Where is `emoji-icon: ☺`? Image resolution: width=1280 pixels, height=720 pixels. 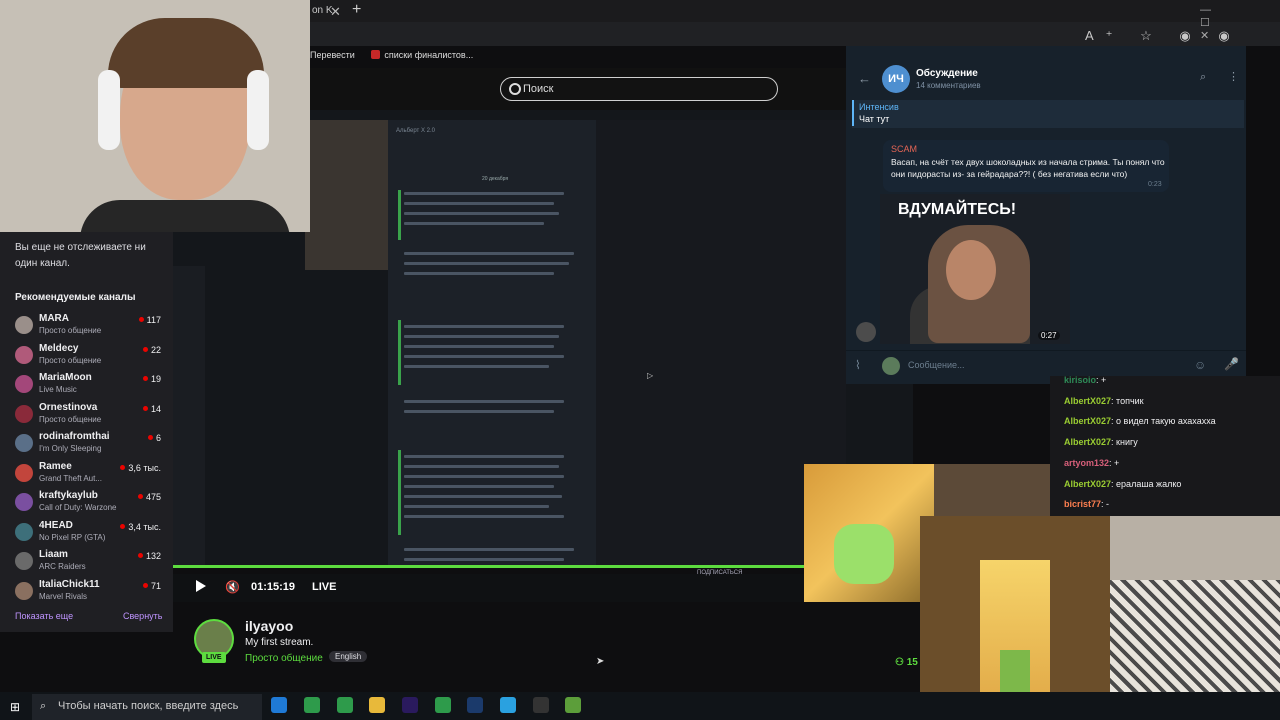
emoji-icon: ☺ is located at coordinates (1200, 365).